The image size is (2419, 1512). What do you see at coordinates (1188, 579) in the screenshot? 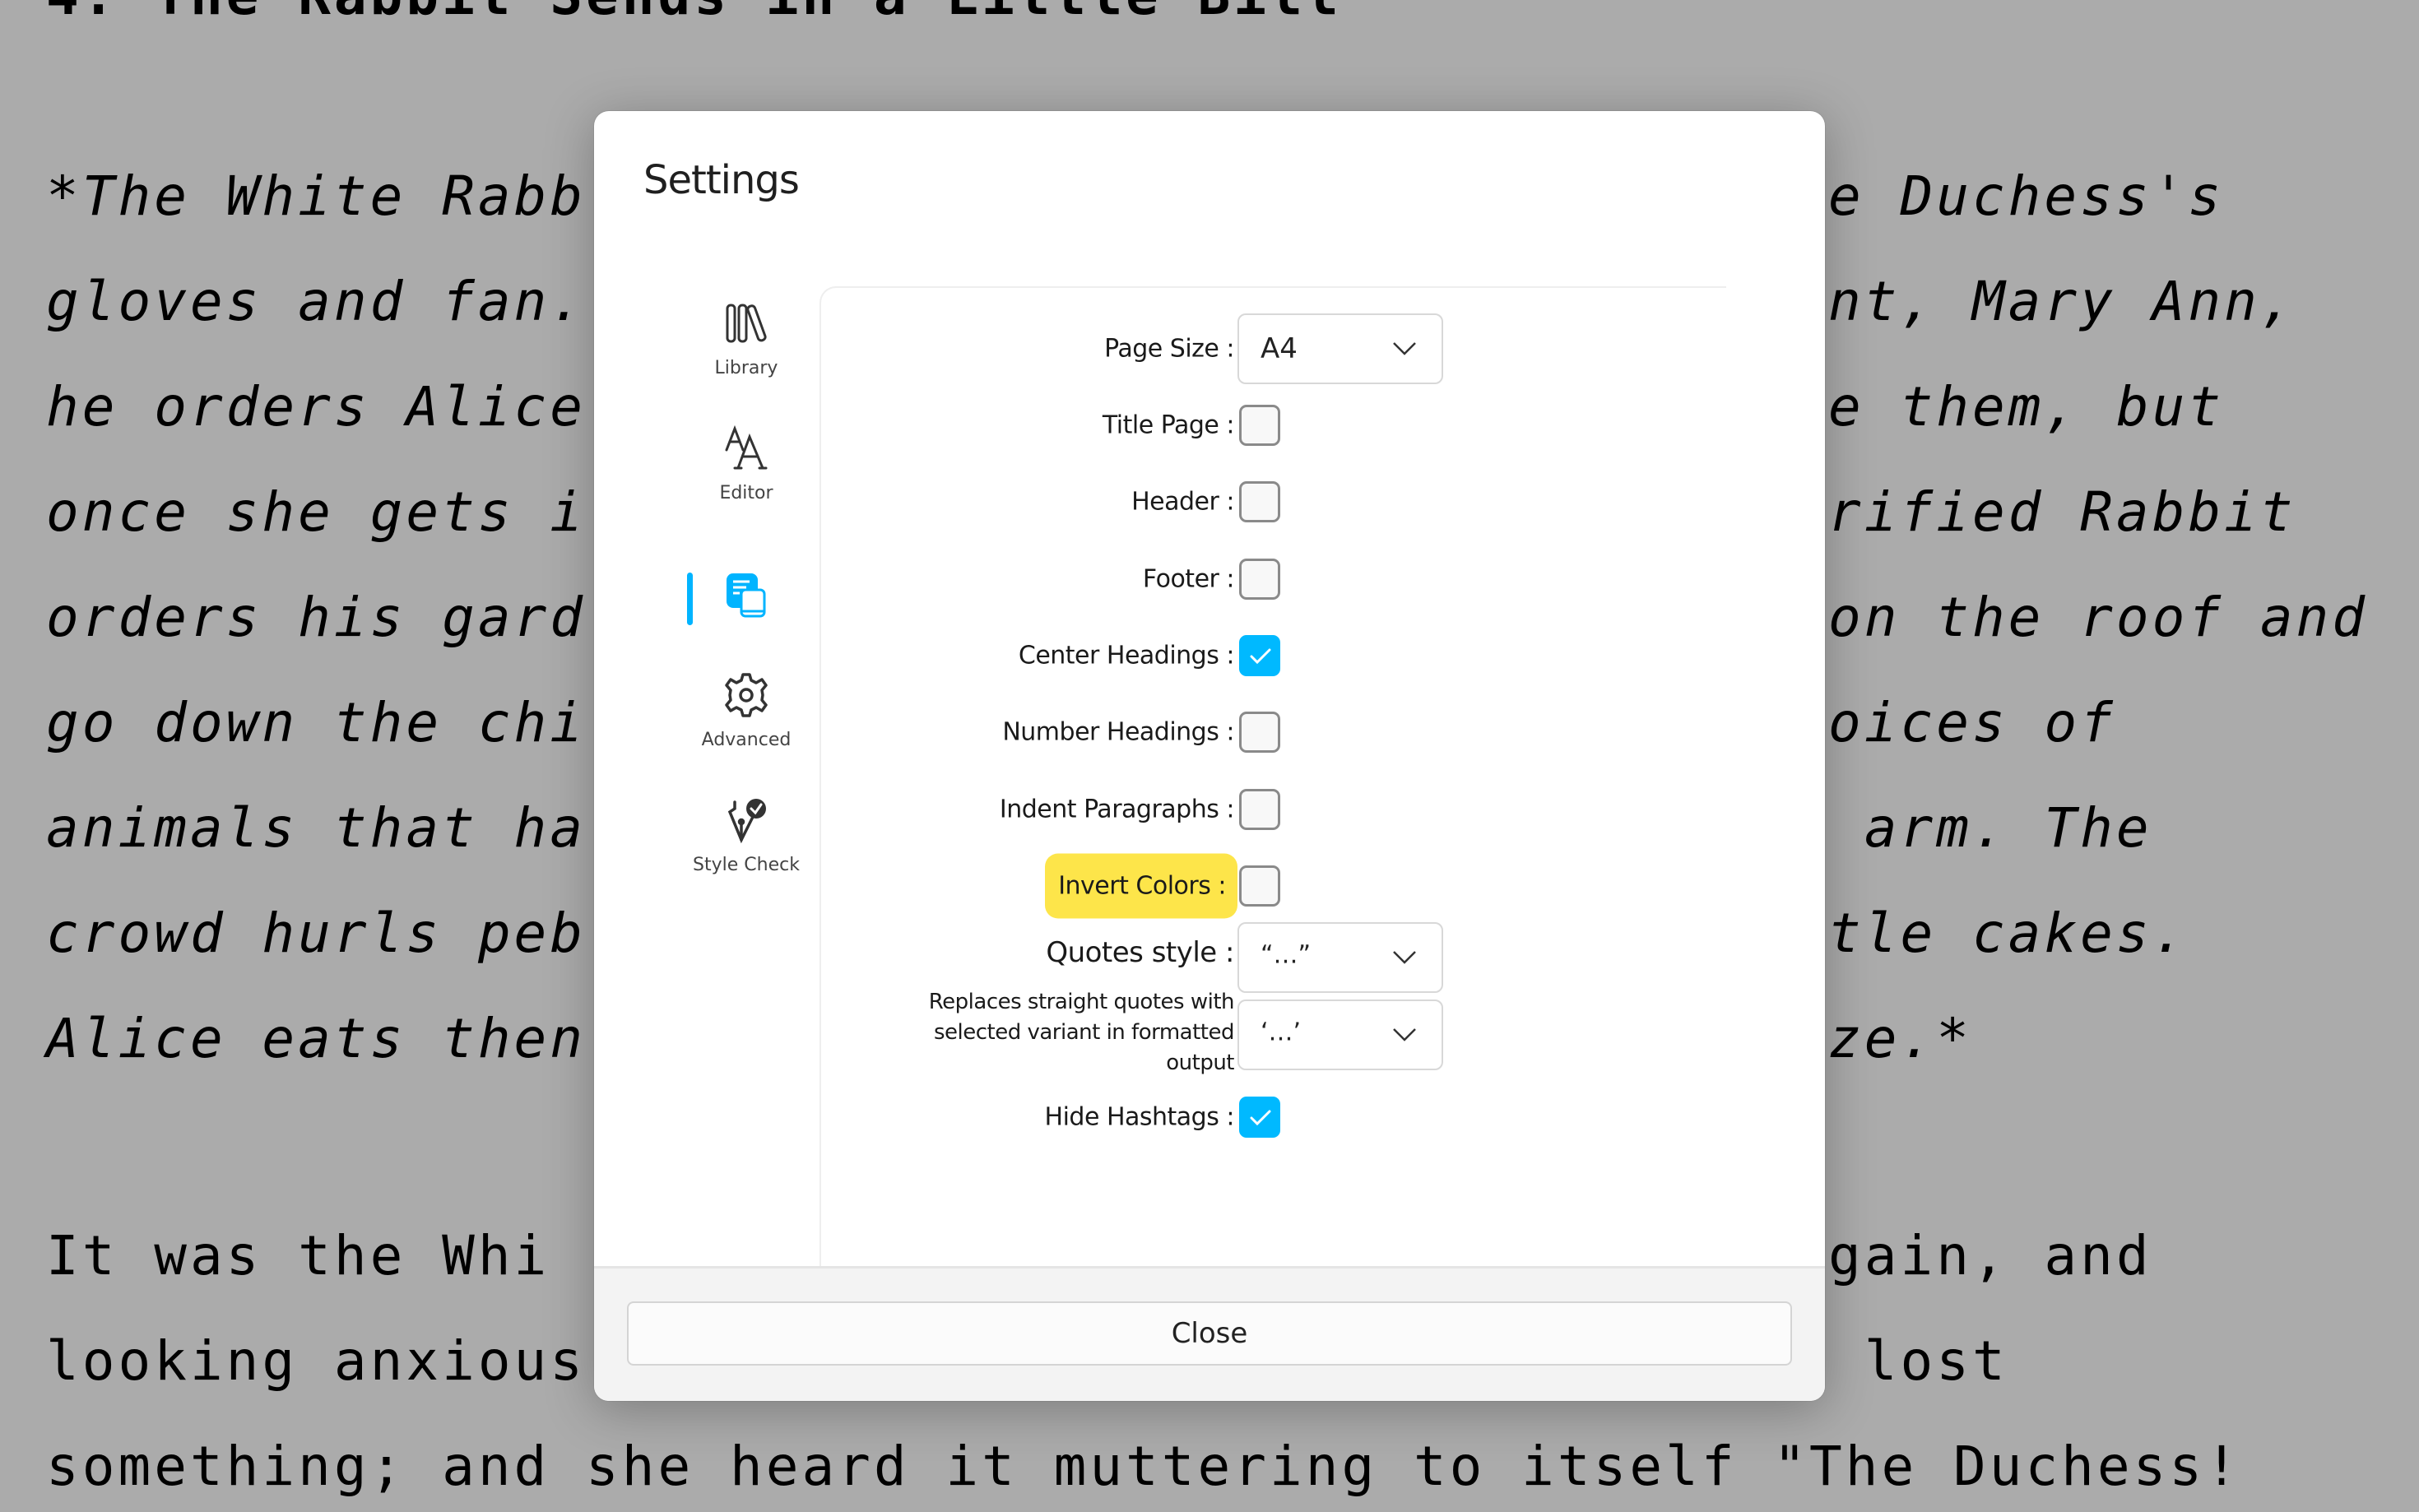
I see `footer-label: Footer :` at bounding box center [1188, 579].